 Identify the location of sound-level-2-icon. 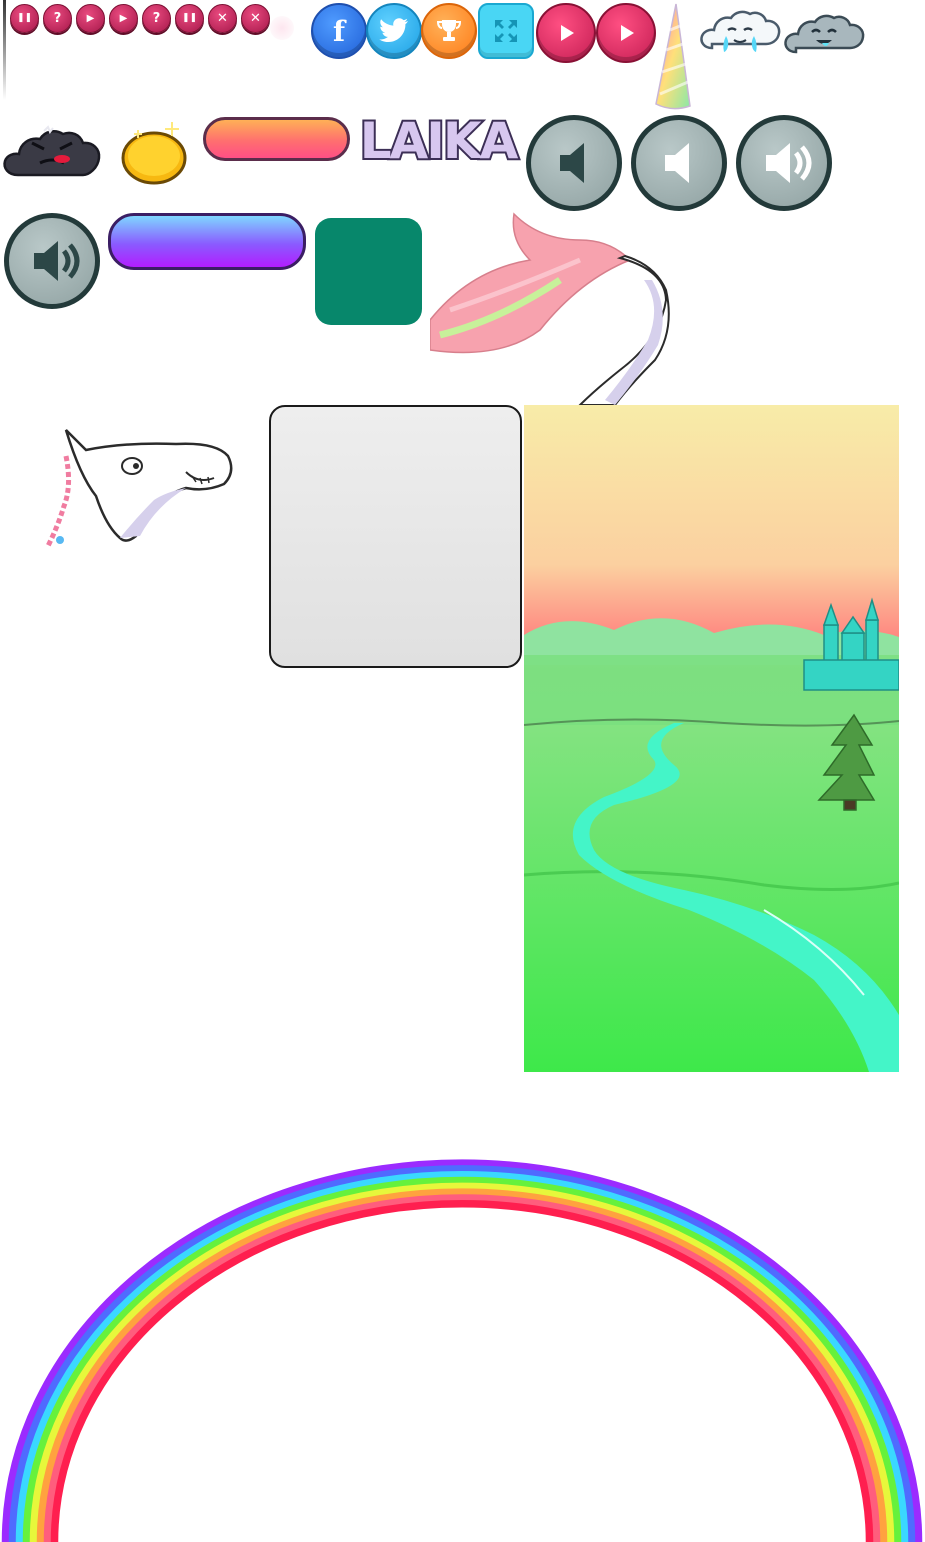
(677, 163).